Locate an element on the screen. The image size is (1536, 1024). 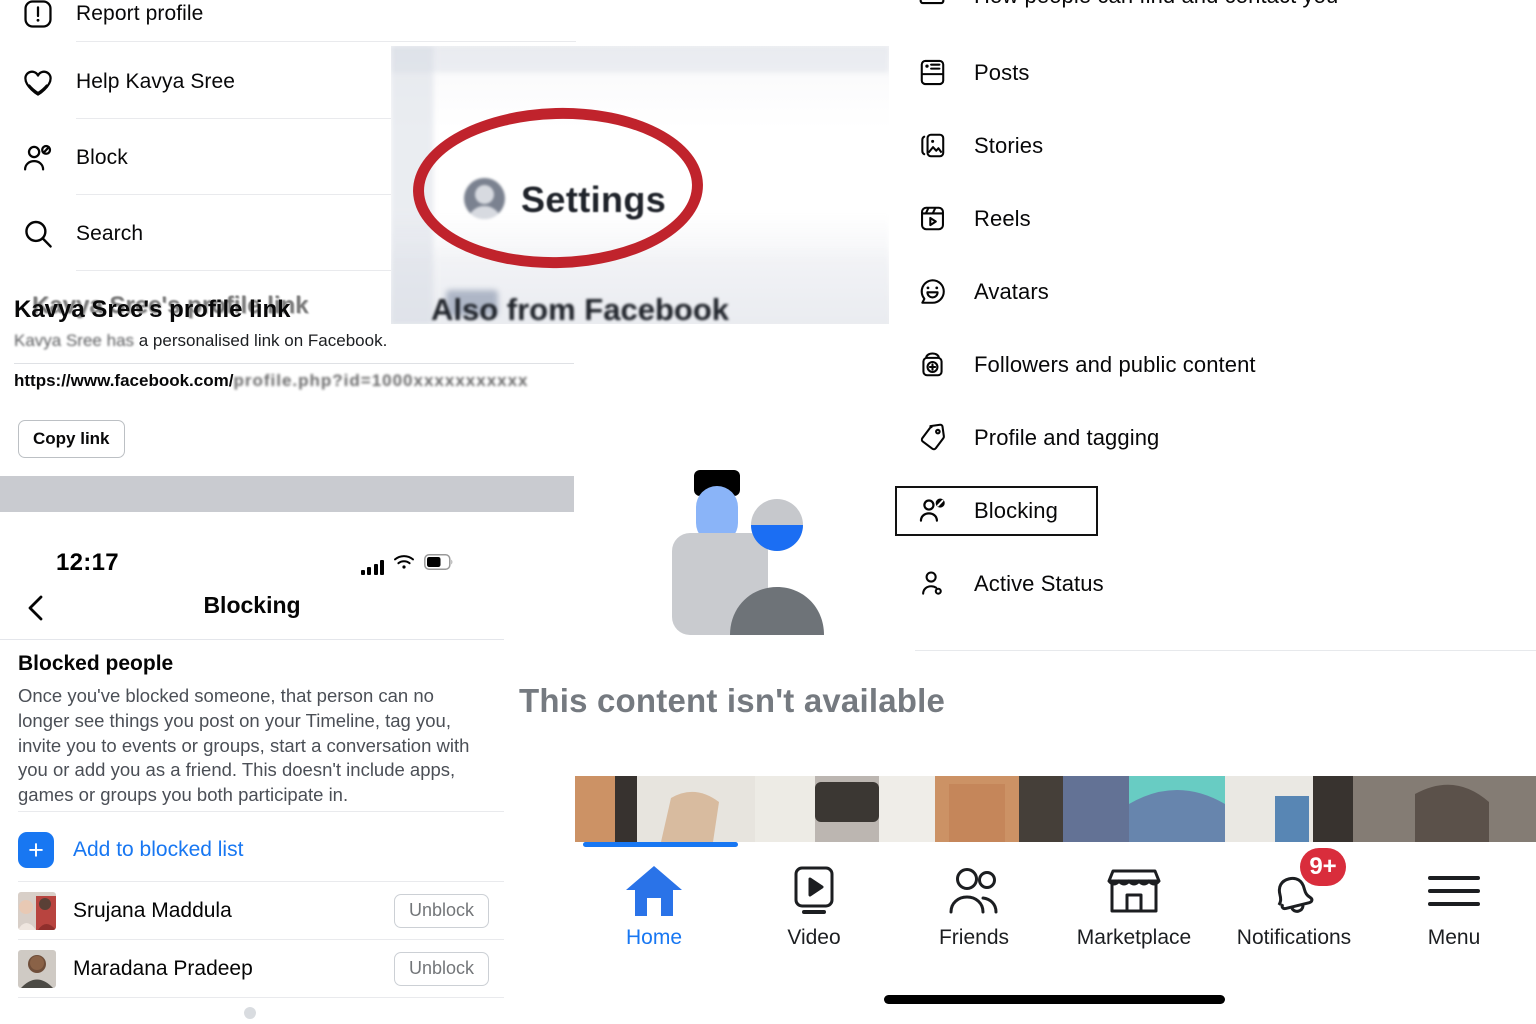
marketplace-icon is located at coordinates (1134, 891).